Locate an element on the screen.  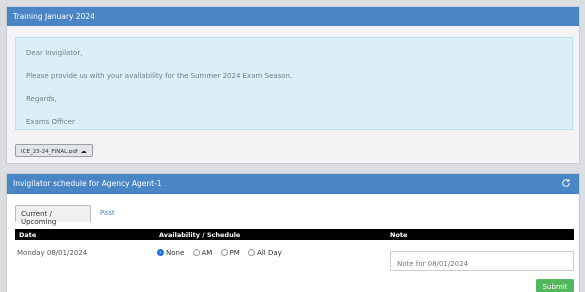
tab-current-upcoming: Current / Upcoming is located at coordinates (53, 215).